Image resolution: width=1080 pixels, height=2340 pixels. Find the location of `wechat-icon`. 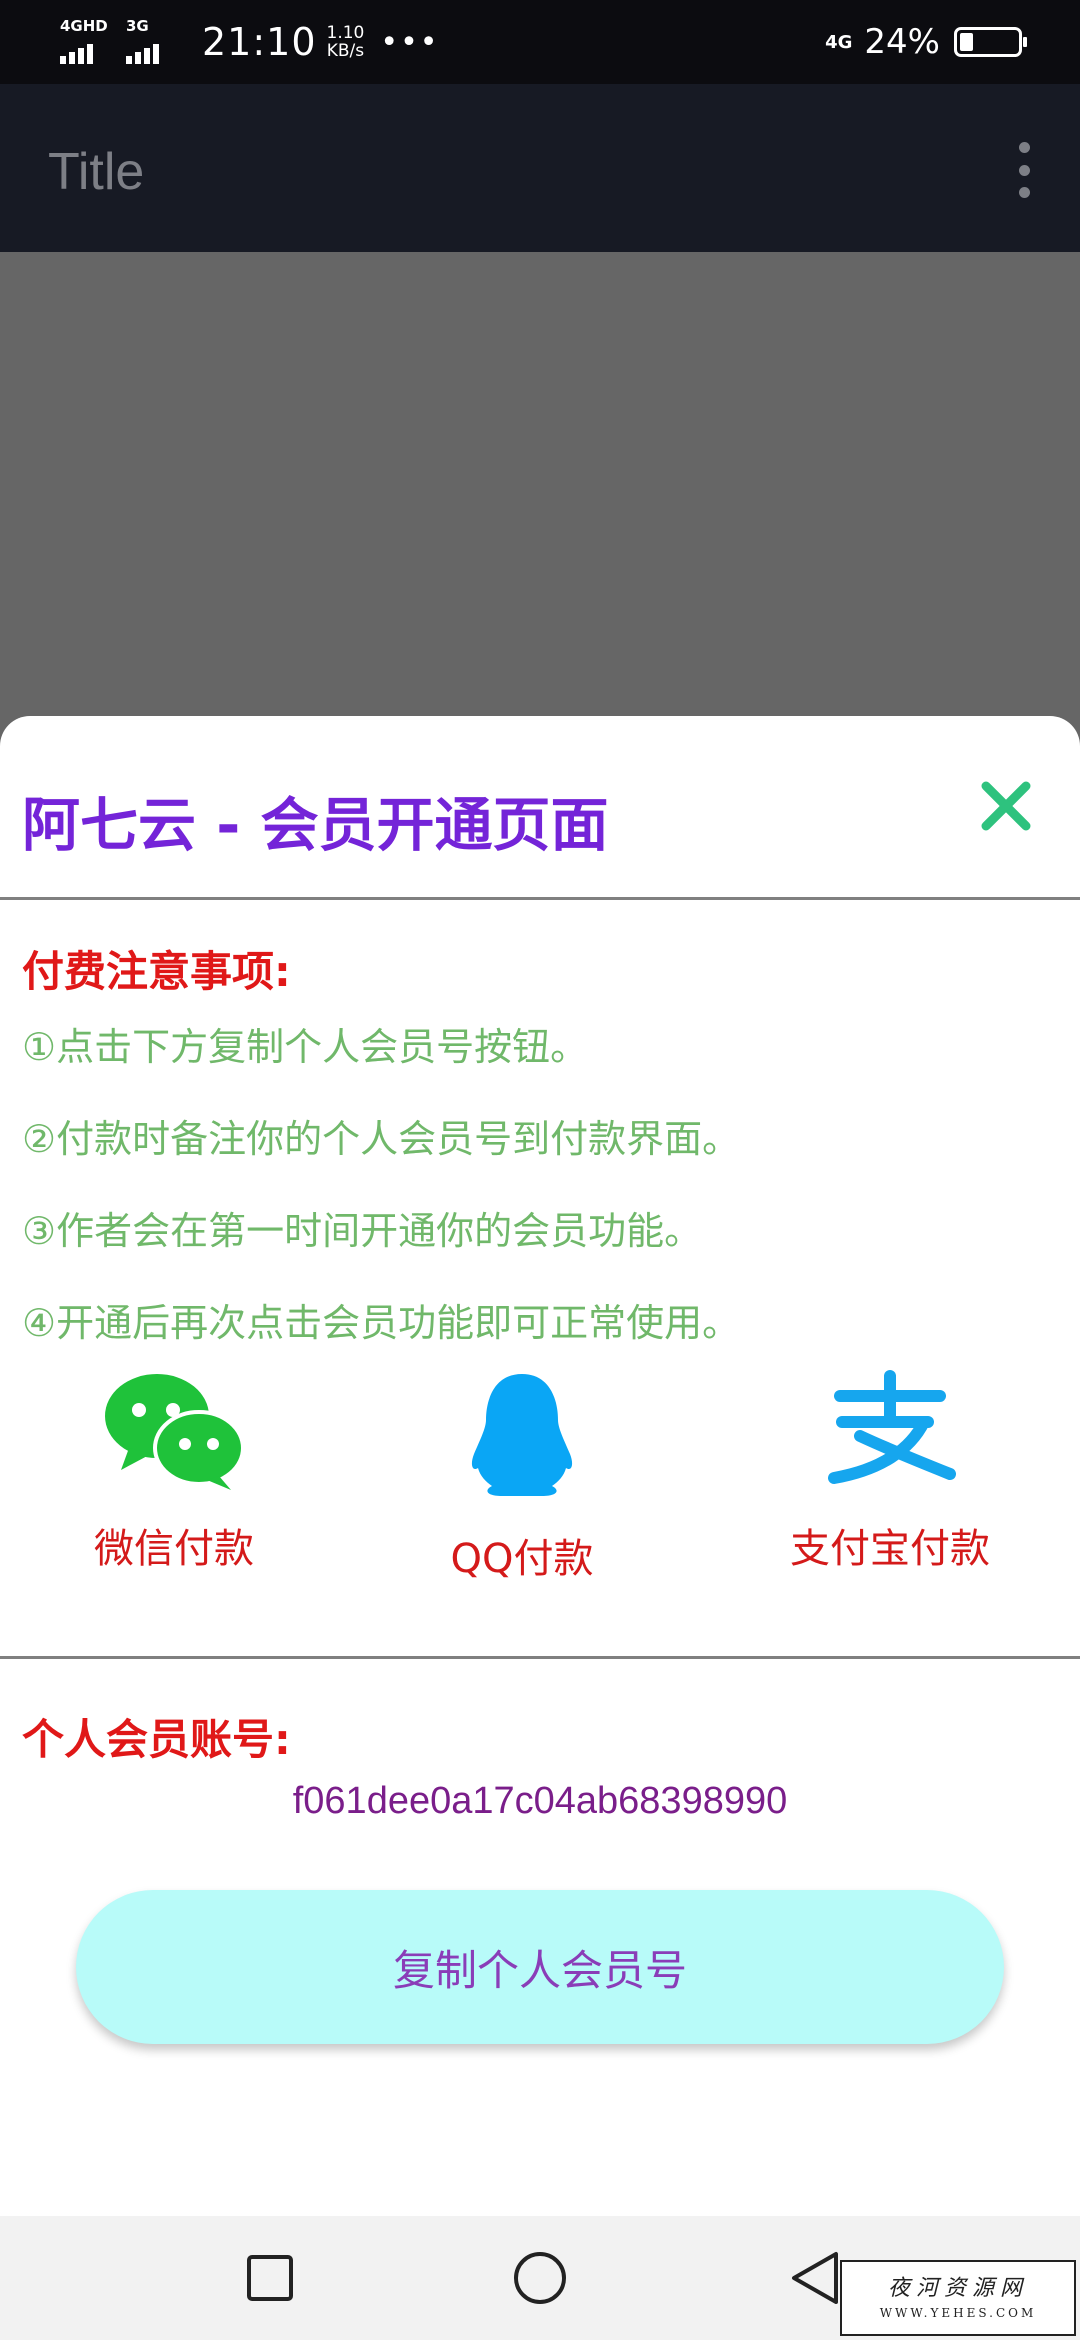

wechat-icon is located at coordinates (174, 1432).